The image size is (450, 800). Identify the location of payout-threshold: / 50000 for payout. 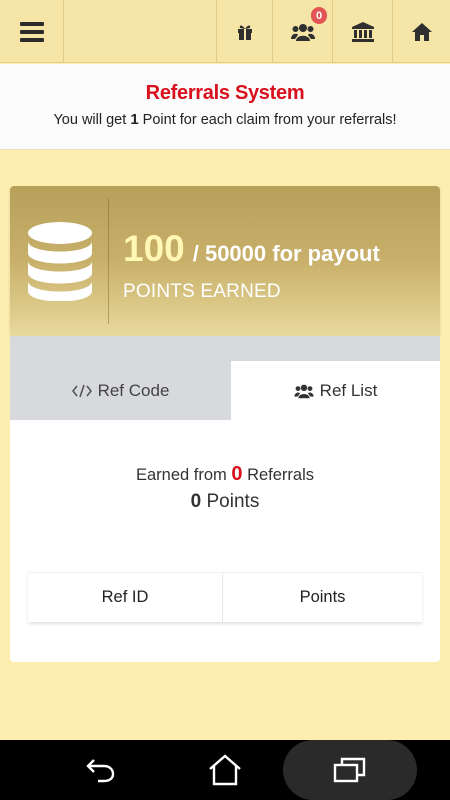
(286, 253).